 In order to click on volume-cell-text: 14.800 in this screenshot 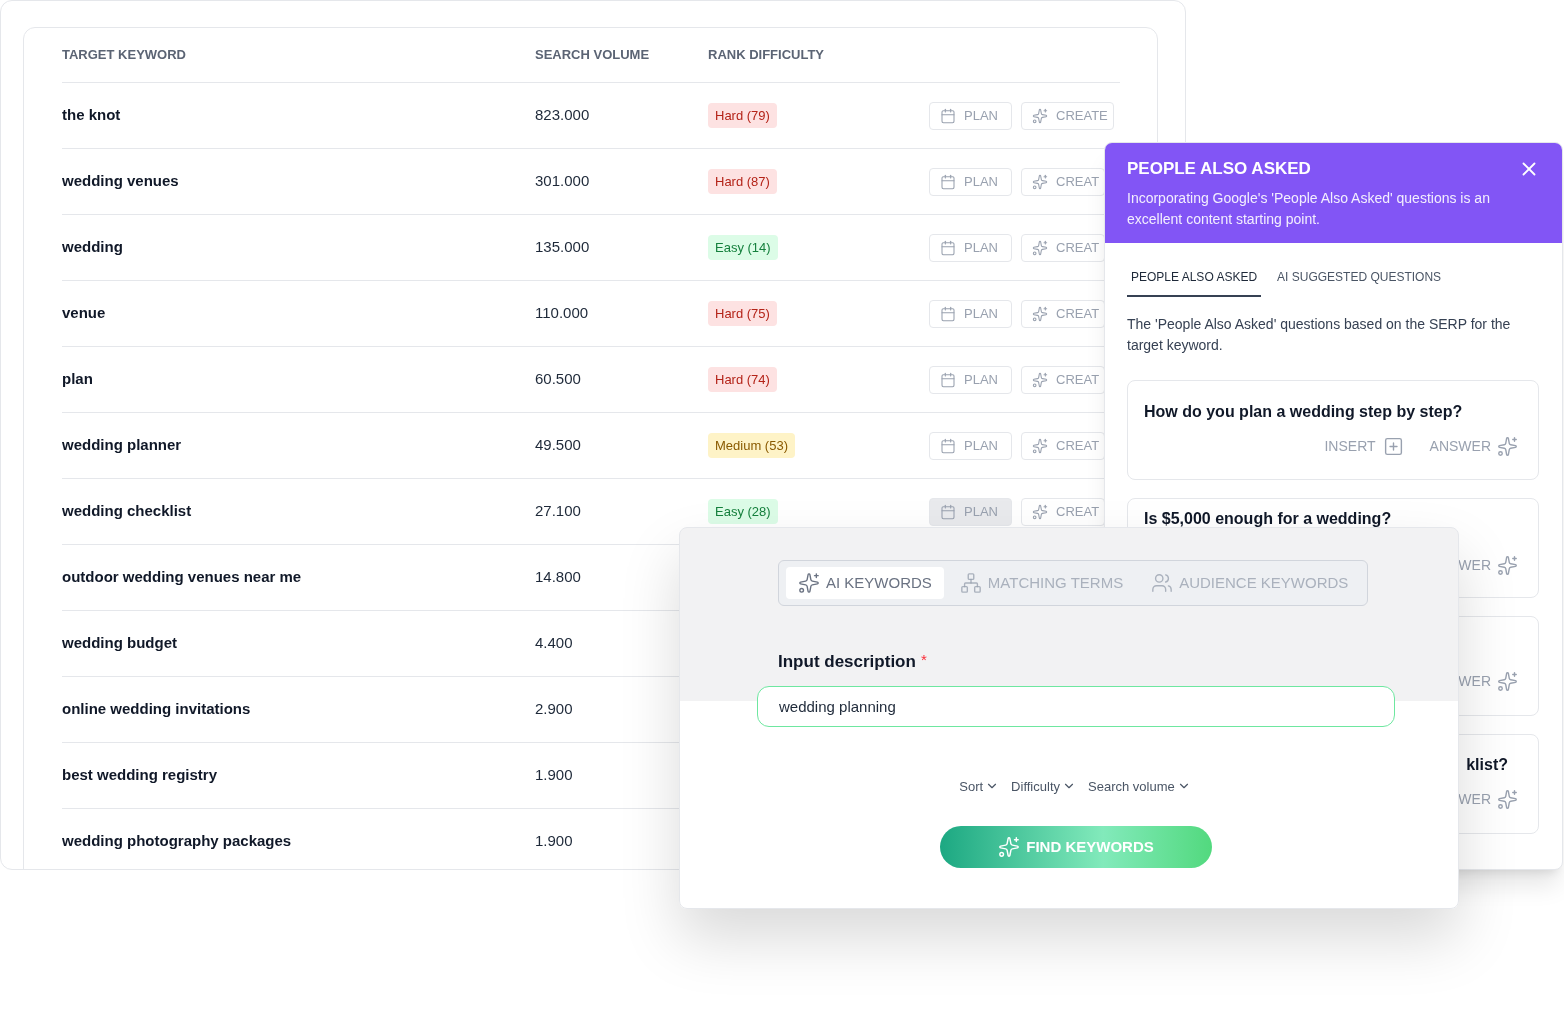, I will do `click(558, 577)`.